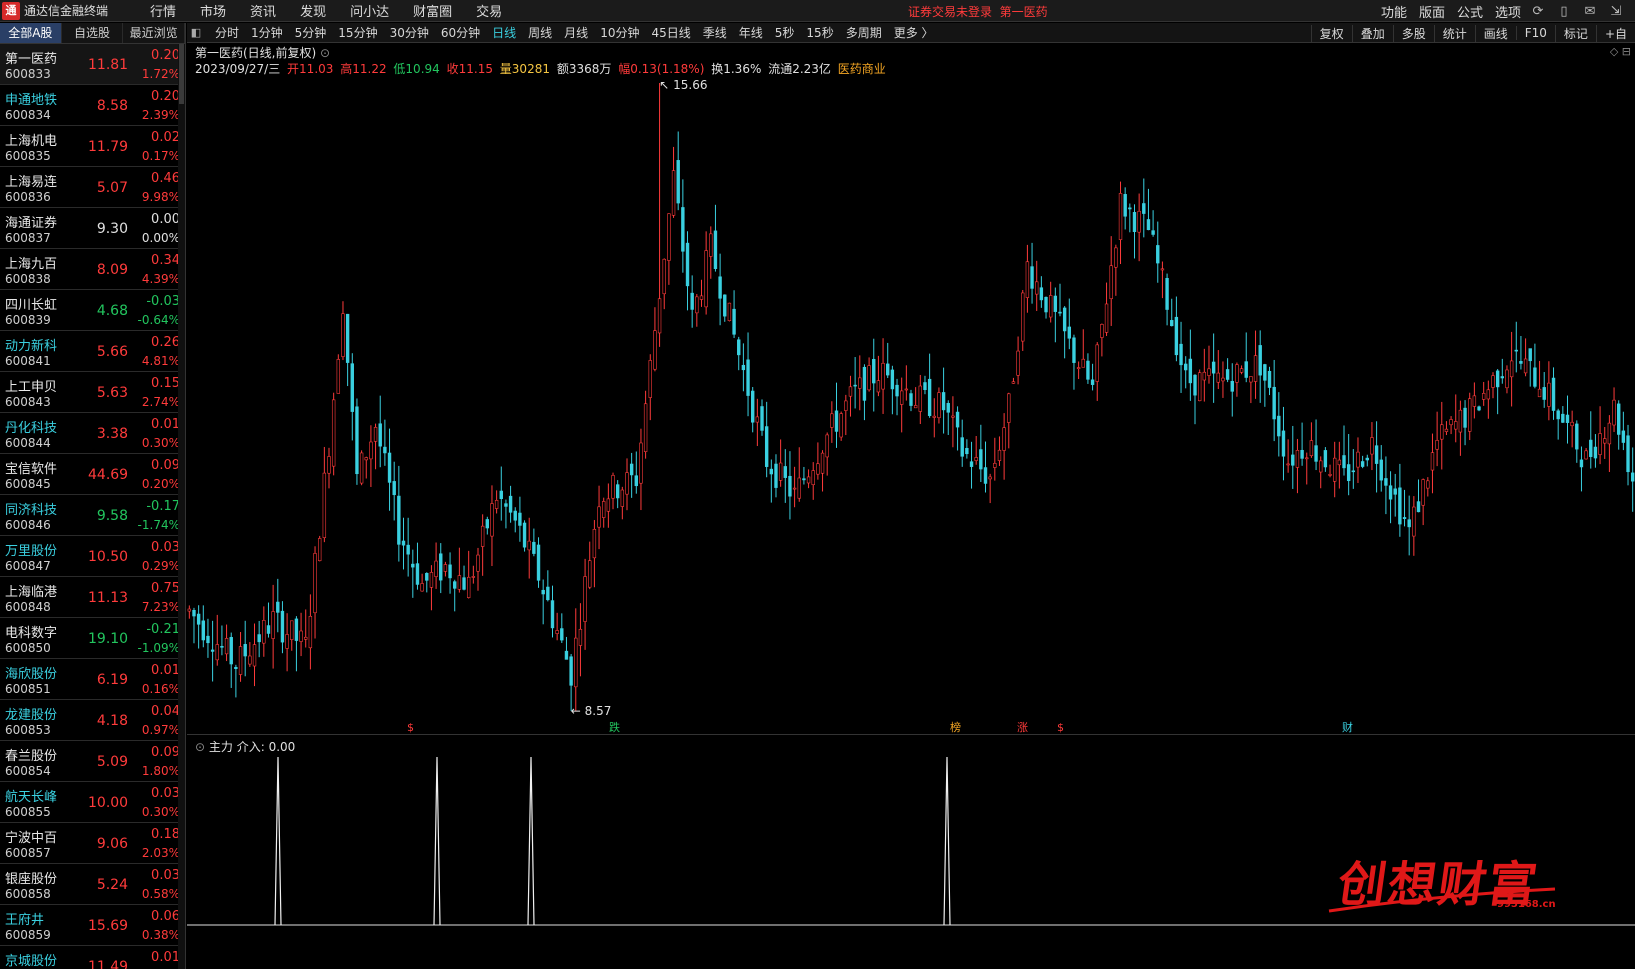  What do you see at coordinates (1394, 11) in the screenshot?
I see `menu-function: 功能` at bounding box center [1394, 11].